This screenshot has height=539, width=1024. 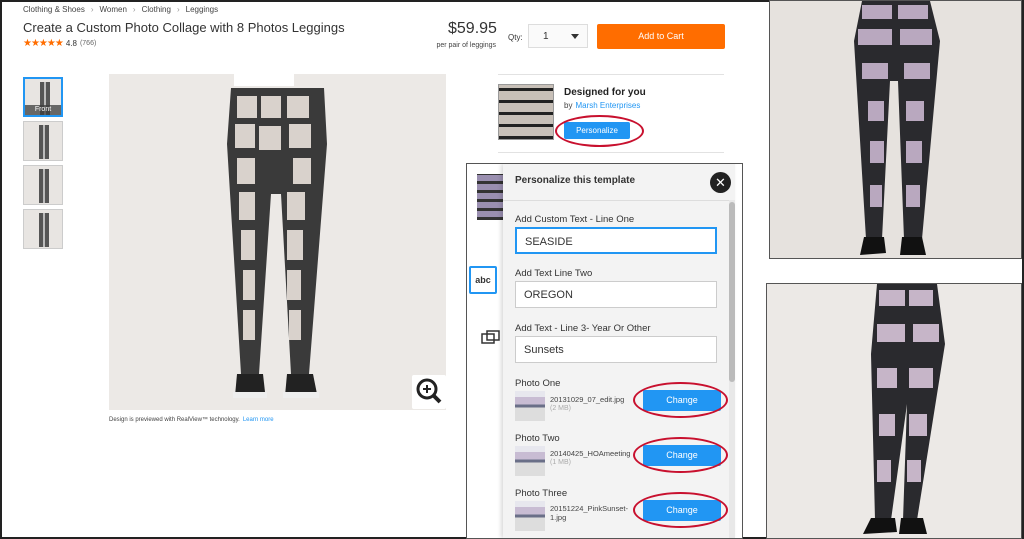 I want to click on leggings-front-photo, so click(x=895, y=129).